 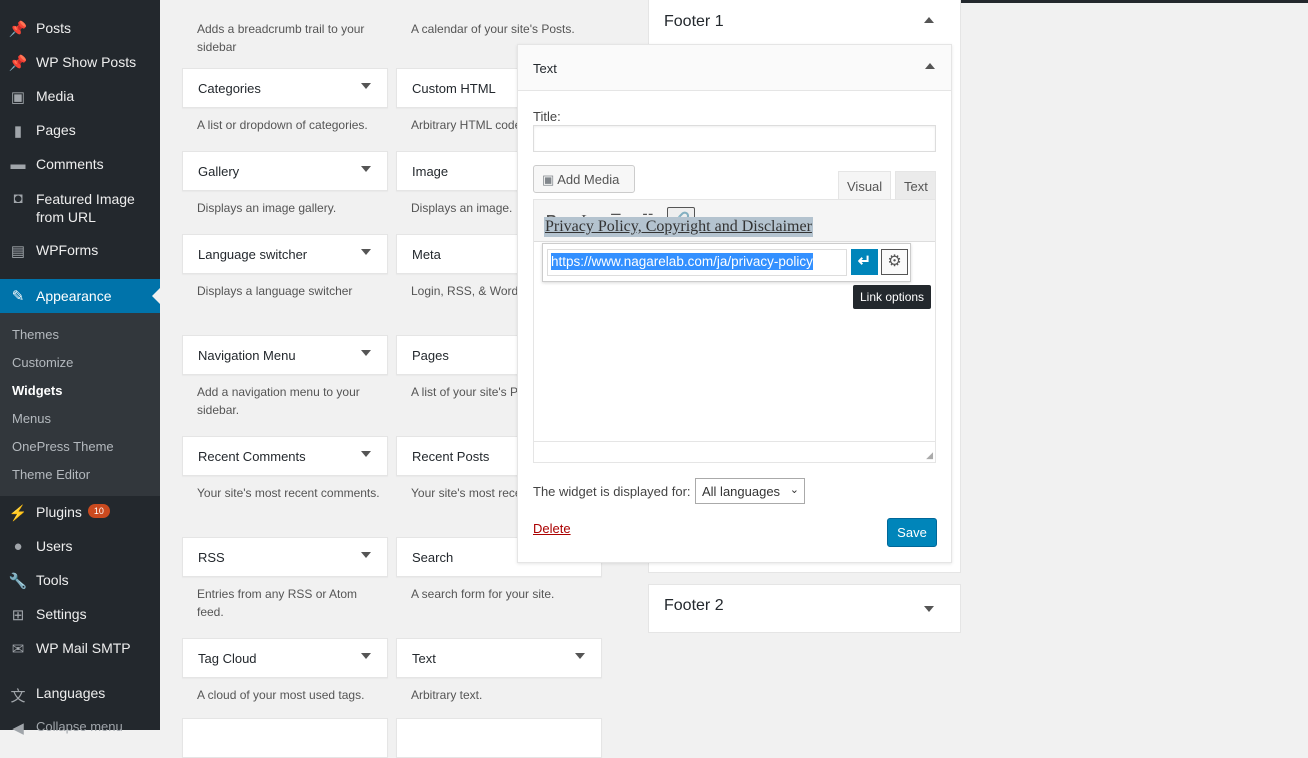 I want to click on link-options-button: ⚙, so click(x=894, y=262).